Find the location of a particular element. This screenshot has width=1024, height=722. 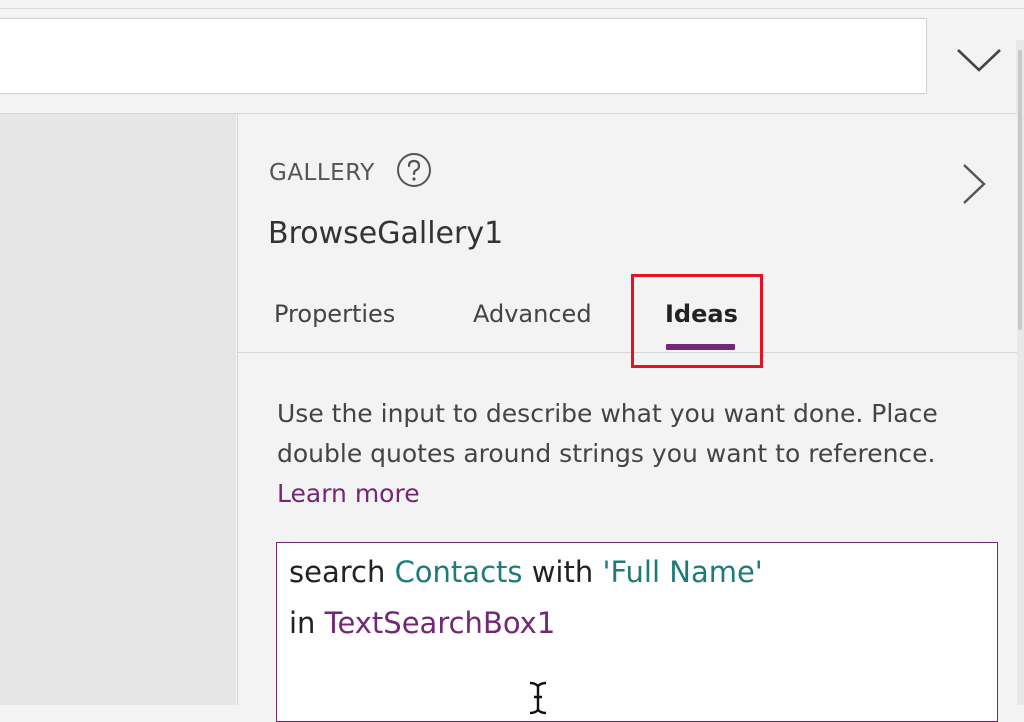

formula-input is located at coordinates (463, 56).